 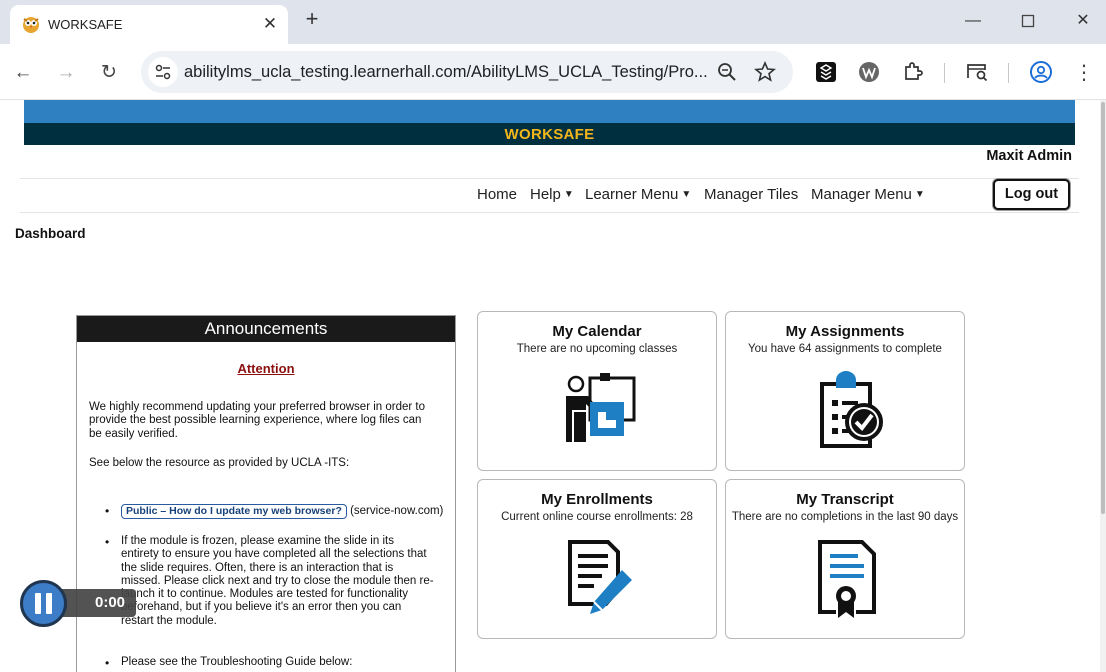 What do you see at coordinates (266, 368) in the screenshot?
I see `attention-heading: Attention` at bounding box center [266, 368].